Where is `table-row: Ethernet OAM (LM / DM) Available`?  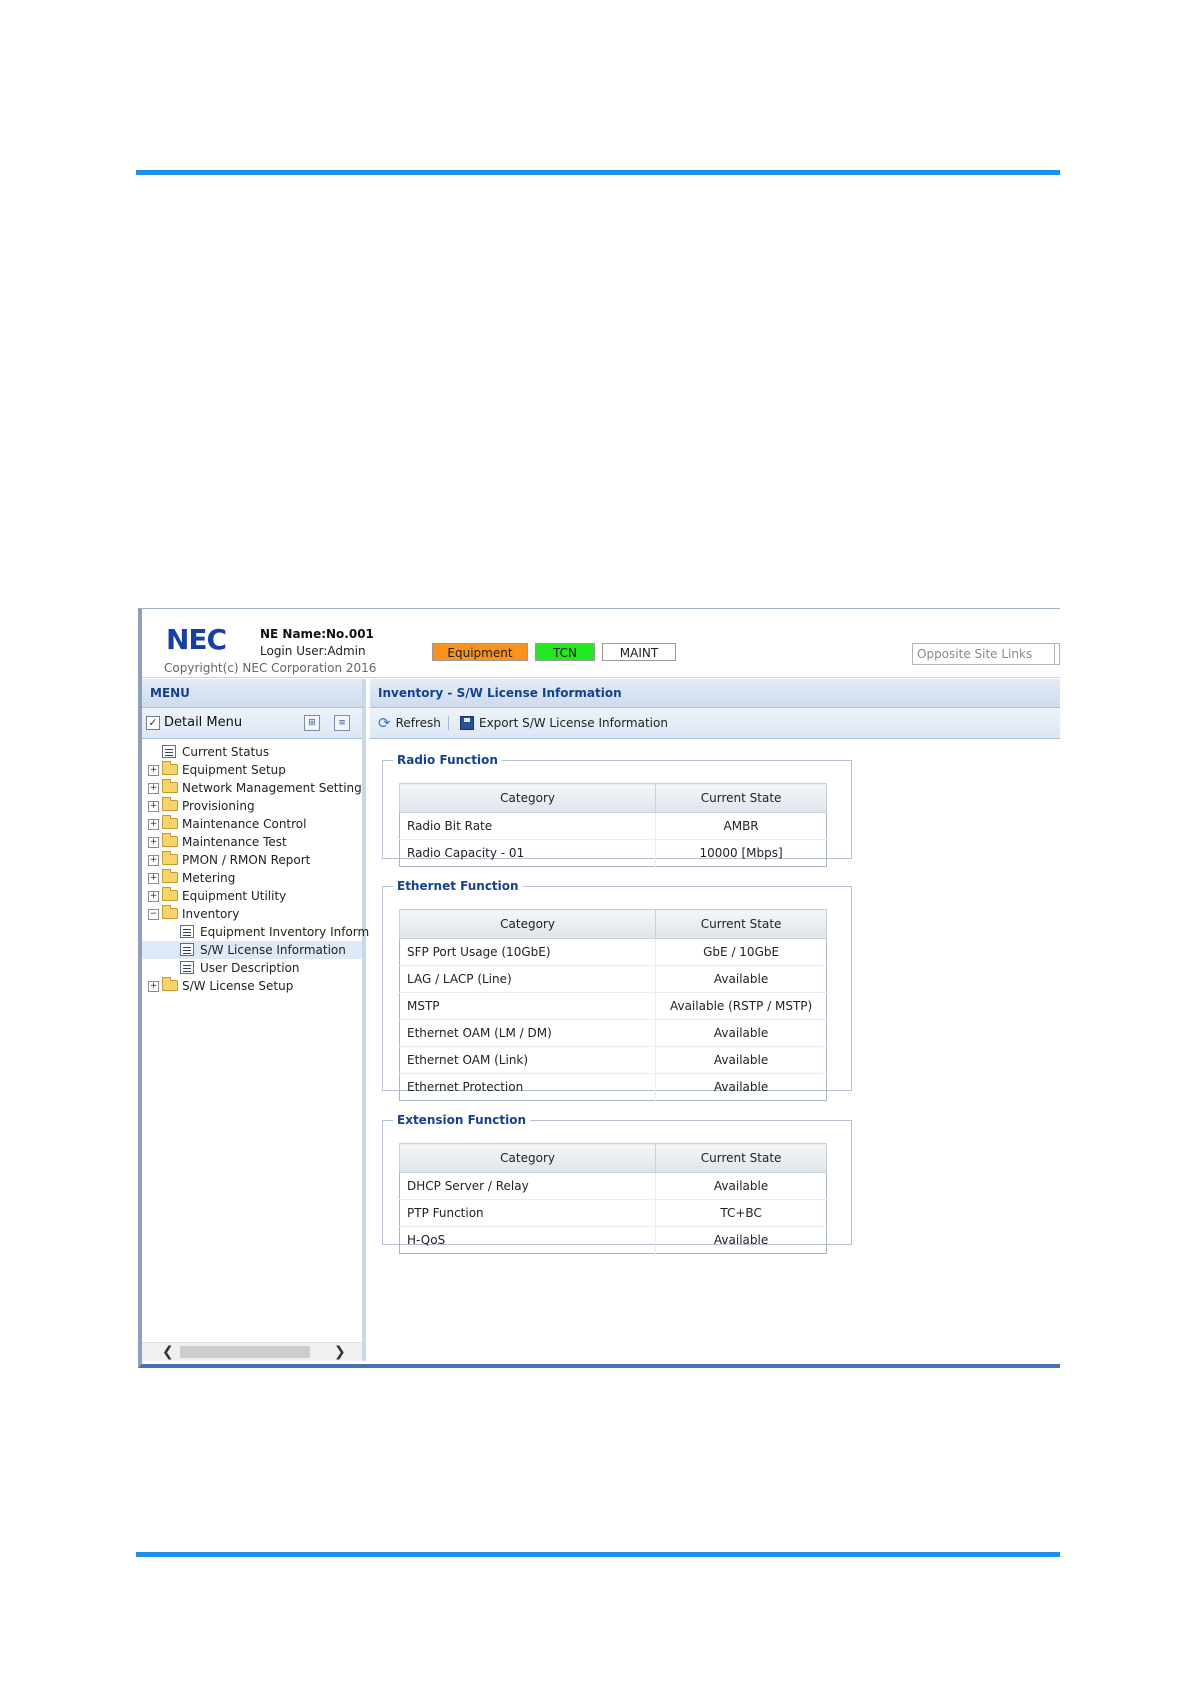
table-row: Ethernet OAM (LM / DM) Available is located at coordinates (613, 1033).